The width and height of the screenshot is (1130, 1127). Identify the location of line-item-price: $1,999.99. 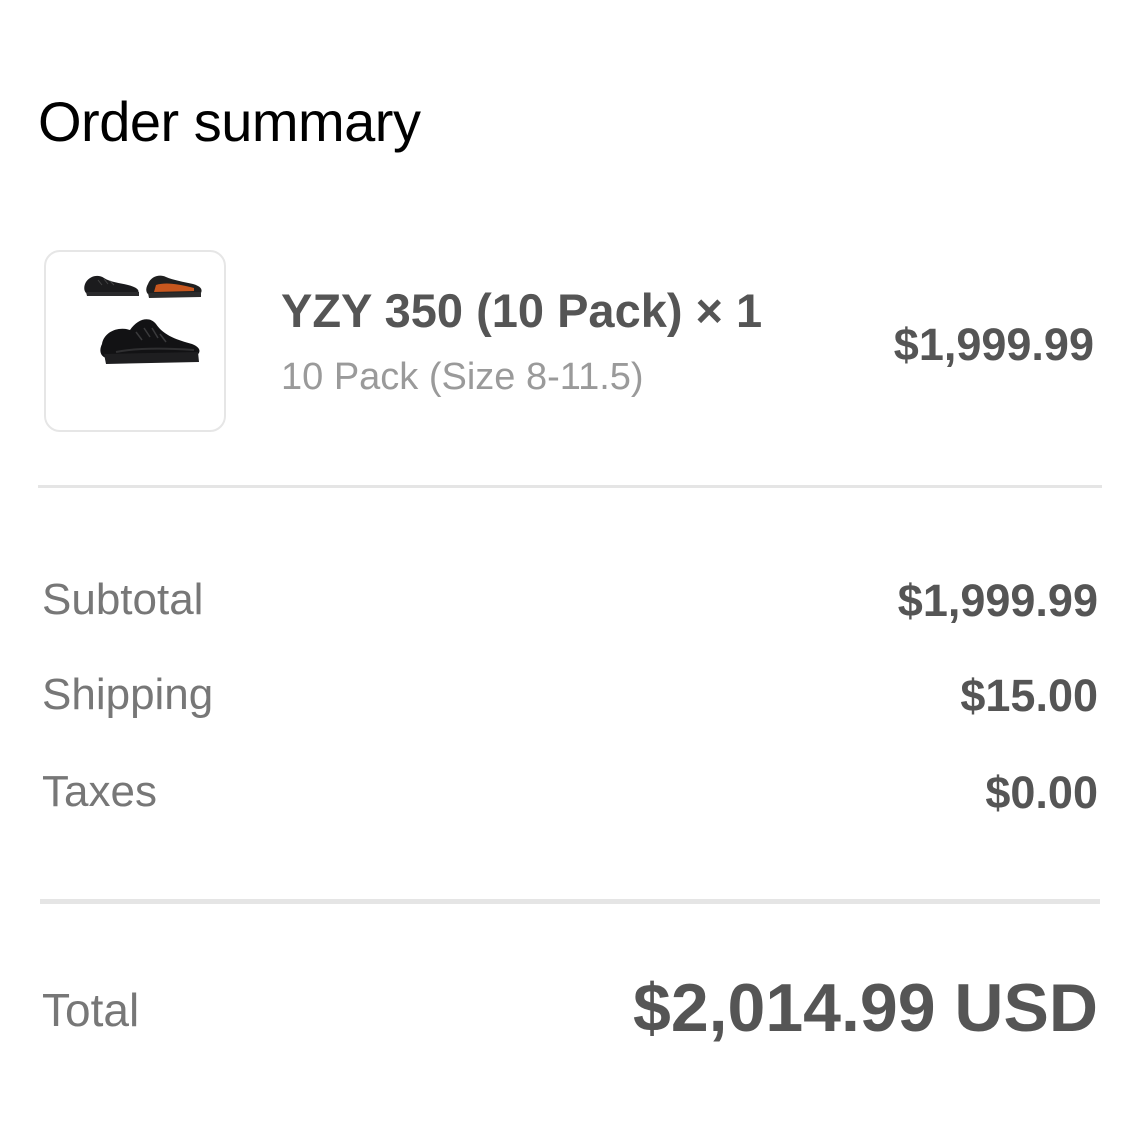
(993, 344).